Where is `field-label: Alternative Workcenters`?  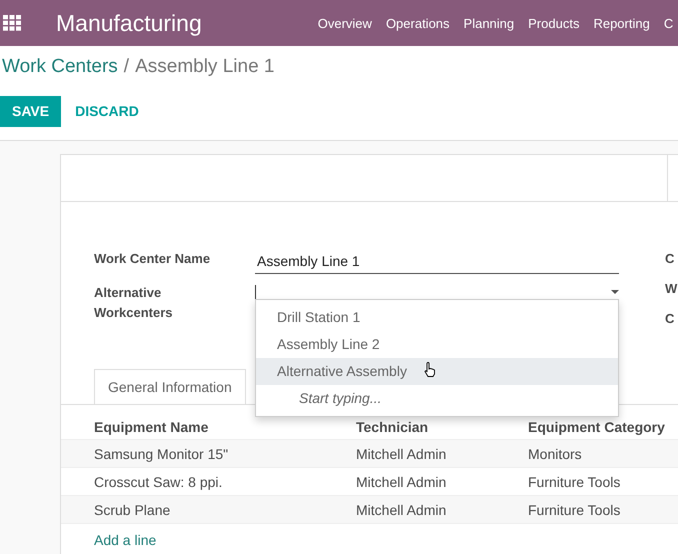
field-label: Alternative Workcenters is located at coordinates (134, 303).